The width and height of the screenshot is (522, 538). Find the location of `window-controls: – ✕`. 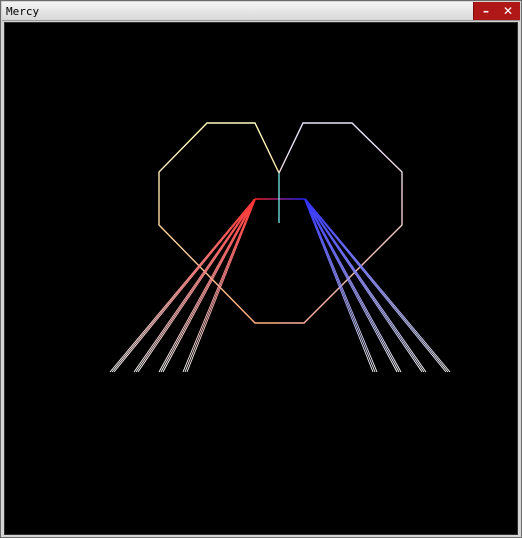

window-controls: – ✕ is located at coordinates (496, 11).